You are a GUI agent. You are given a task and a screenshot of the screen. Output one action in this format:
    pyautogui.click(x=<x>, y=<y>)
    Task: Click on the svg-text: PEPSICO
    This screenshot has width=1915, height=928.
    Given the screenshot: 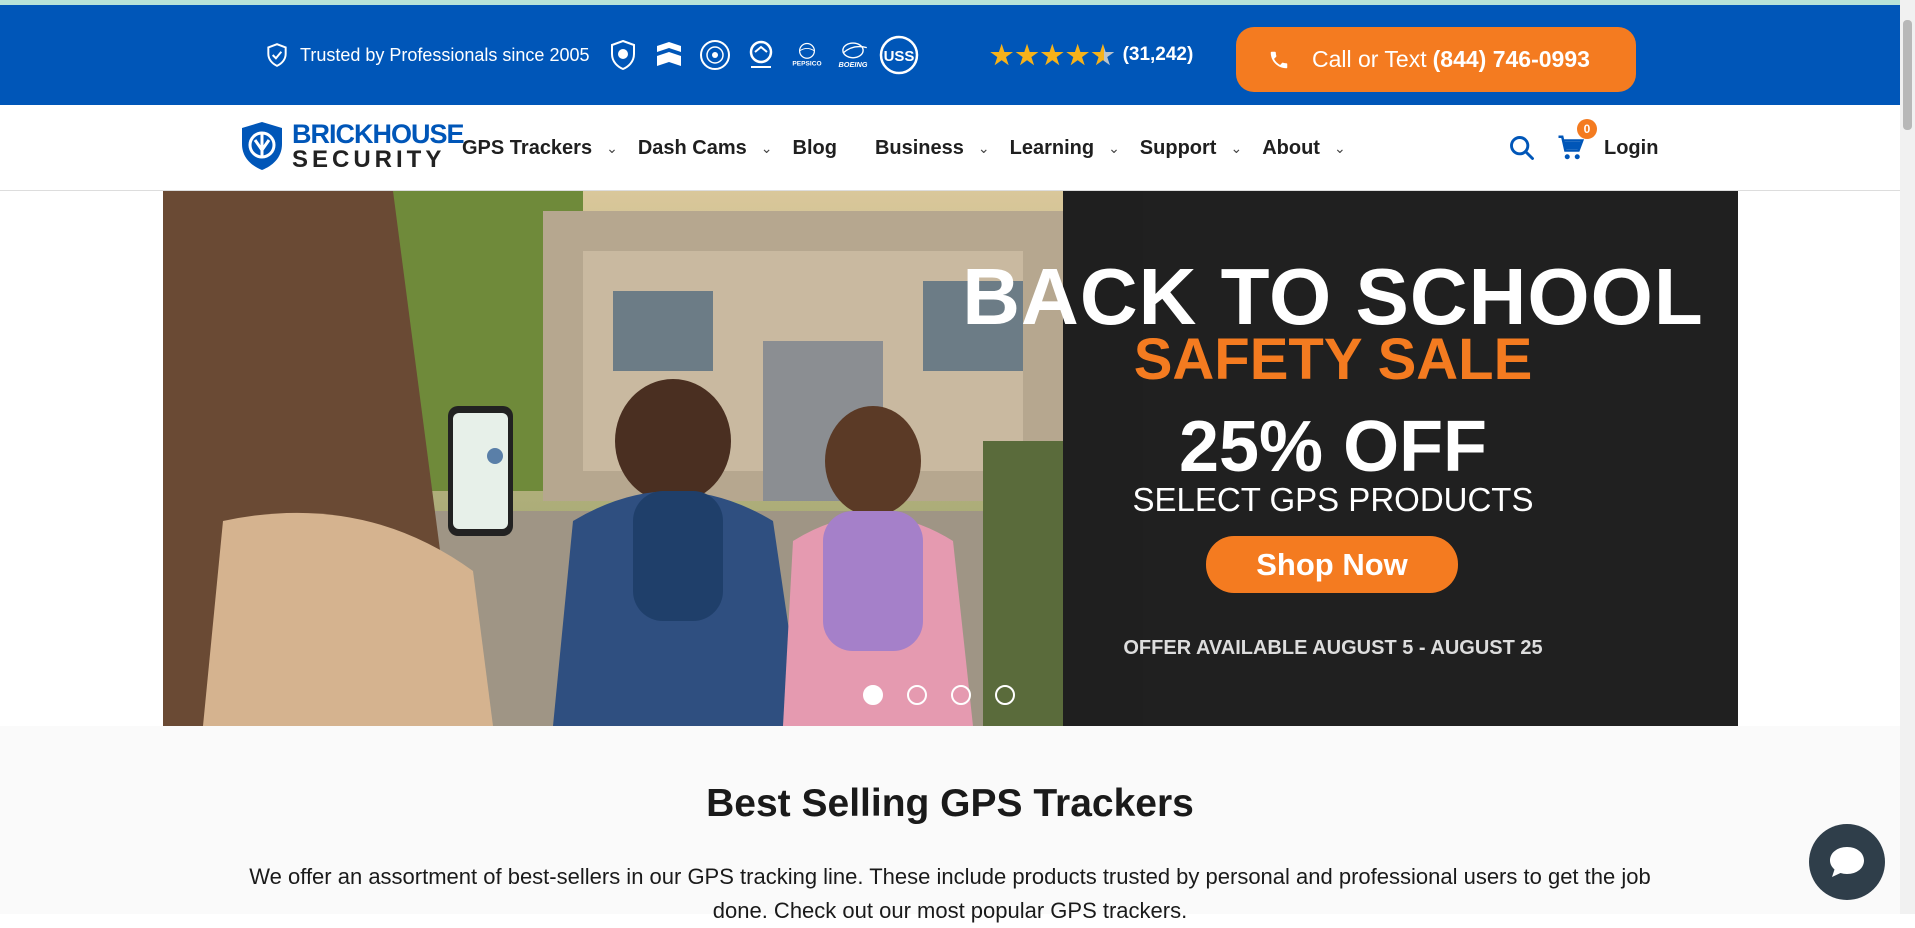 What is the action you would take?
    pyautogui.click(x=806, y=64)
    